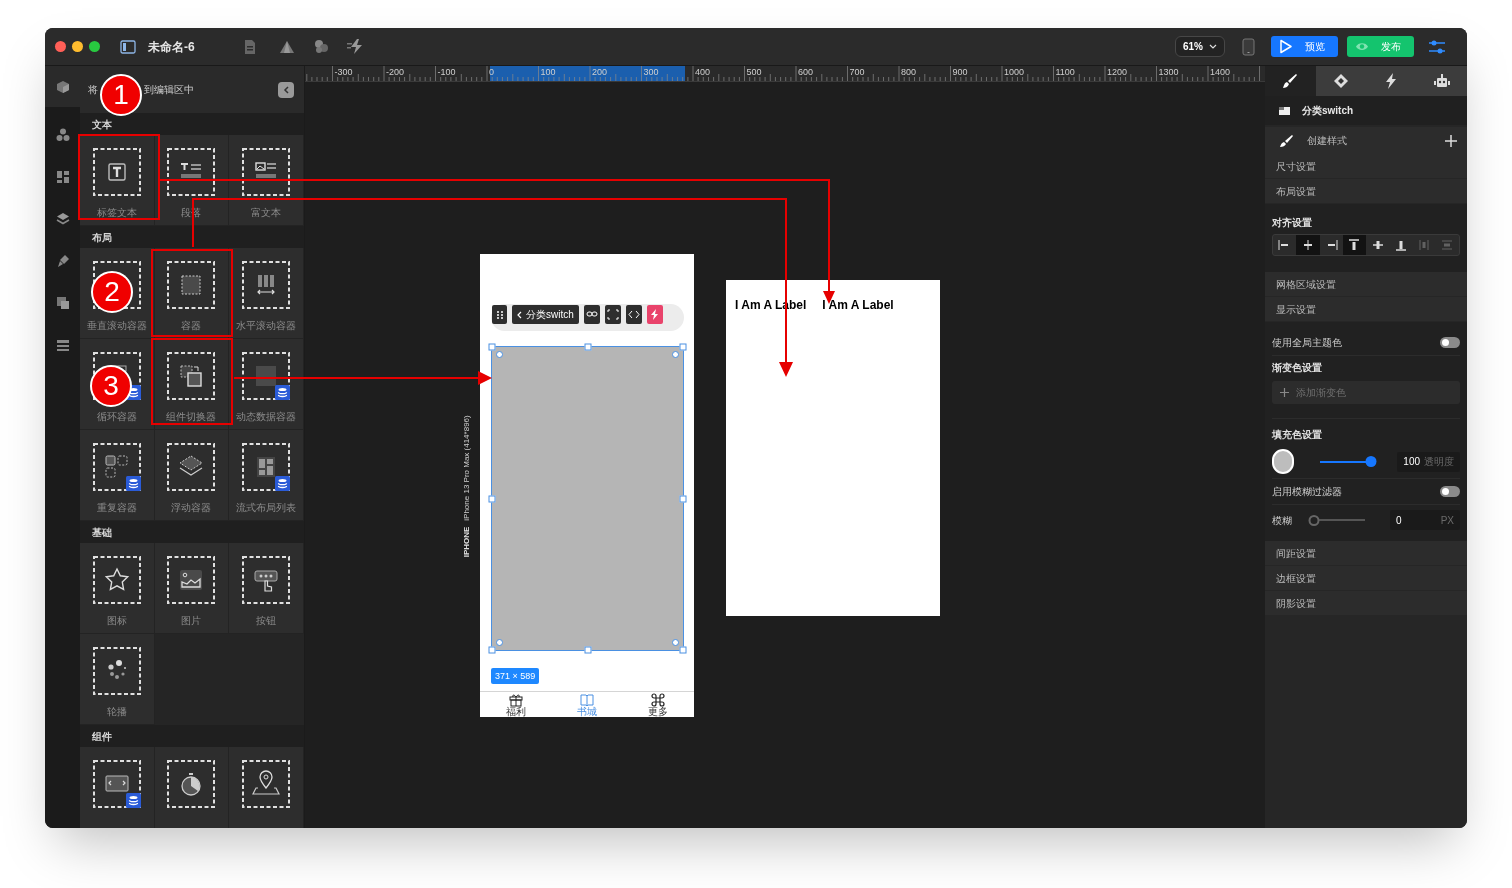 Image resolution: width=1512 pixels, height=888 pixels. I want to click on sidebar-toggle-icon, so click(128, 46).